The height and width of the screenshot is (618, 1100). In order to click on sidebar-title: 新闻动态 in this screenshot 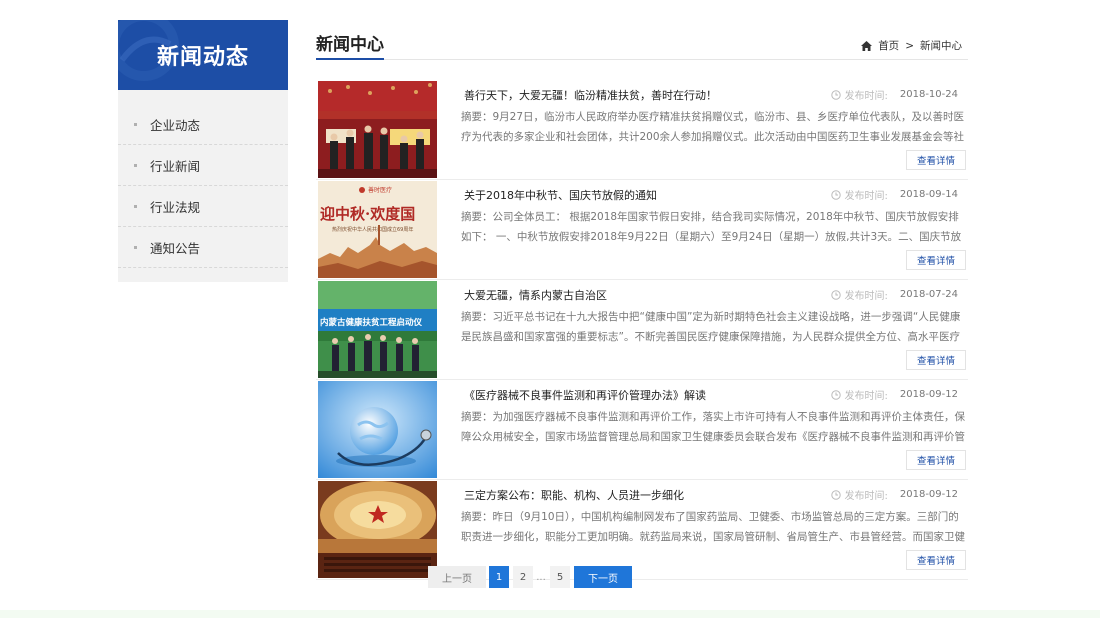, I will do `click(202, 57)`.